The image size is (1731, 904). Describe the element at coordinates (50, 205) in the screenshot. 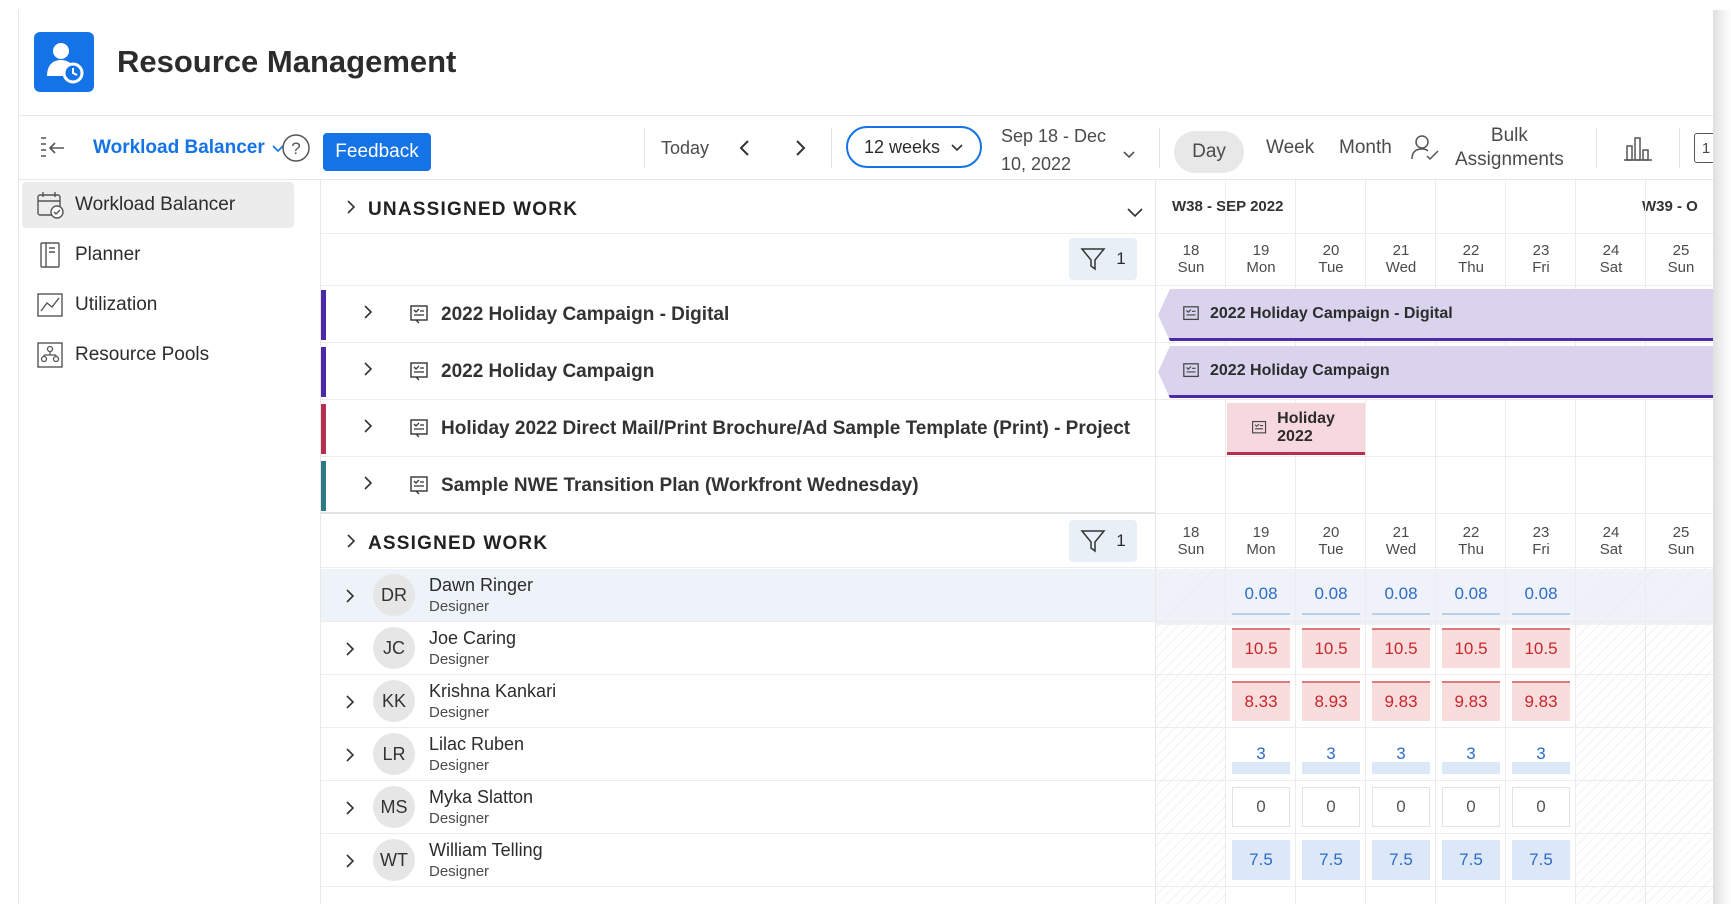

I see `calendar-check-icon` at that location.